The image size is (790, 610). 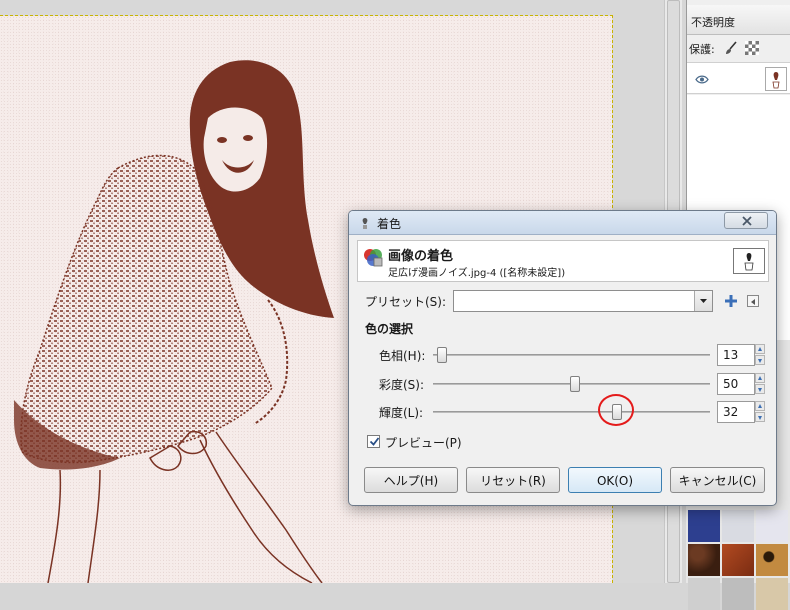 What do you see at coordinates (615, 480) in the screenshot?
I see `ok-button: OK(O)` at bounding box center [615, 480].